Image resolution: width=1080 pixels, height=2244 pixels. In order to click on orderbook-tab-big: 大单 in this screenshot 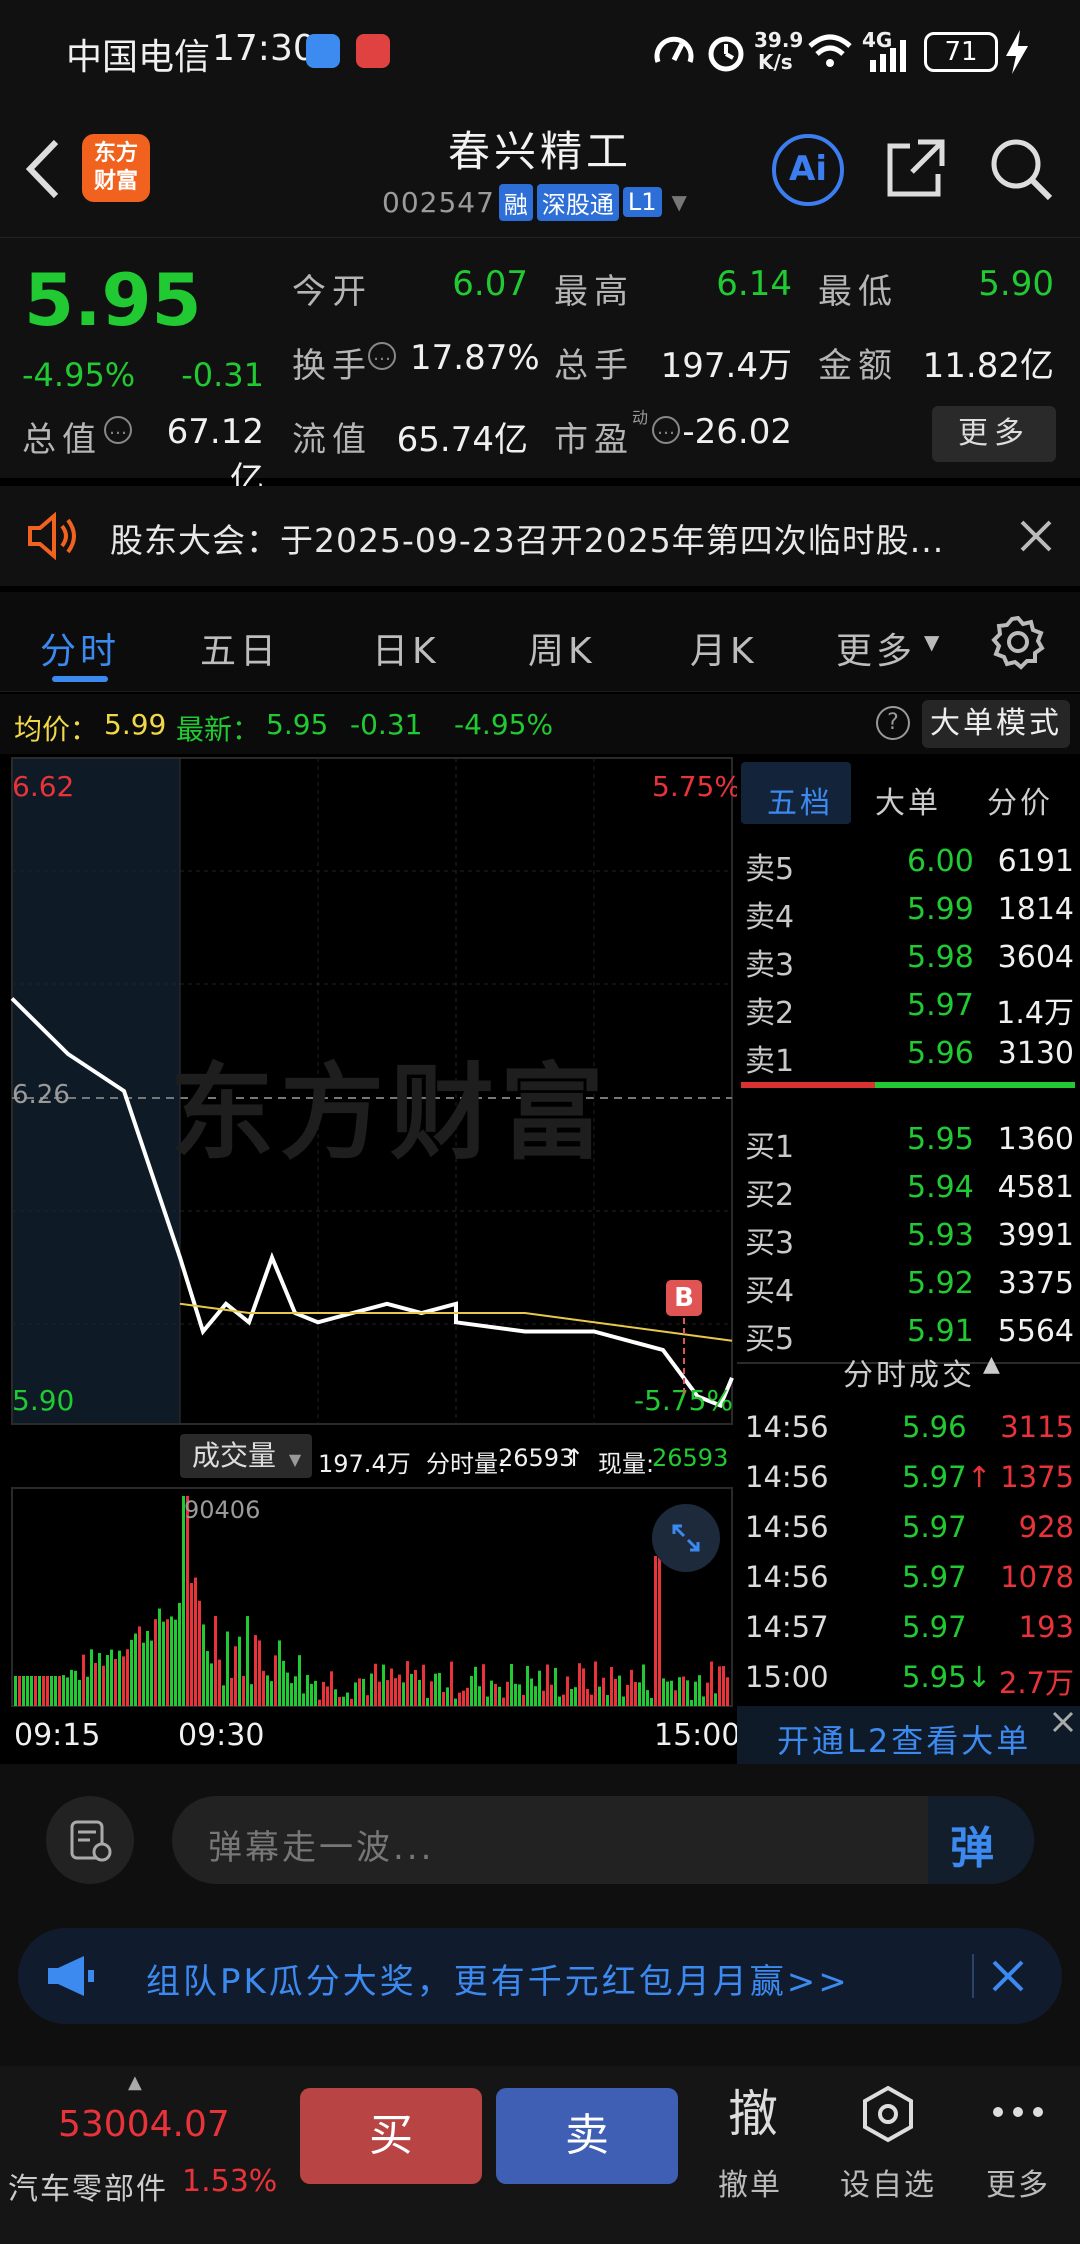, I will do `click(908, 800)`.